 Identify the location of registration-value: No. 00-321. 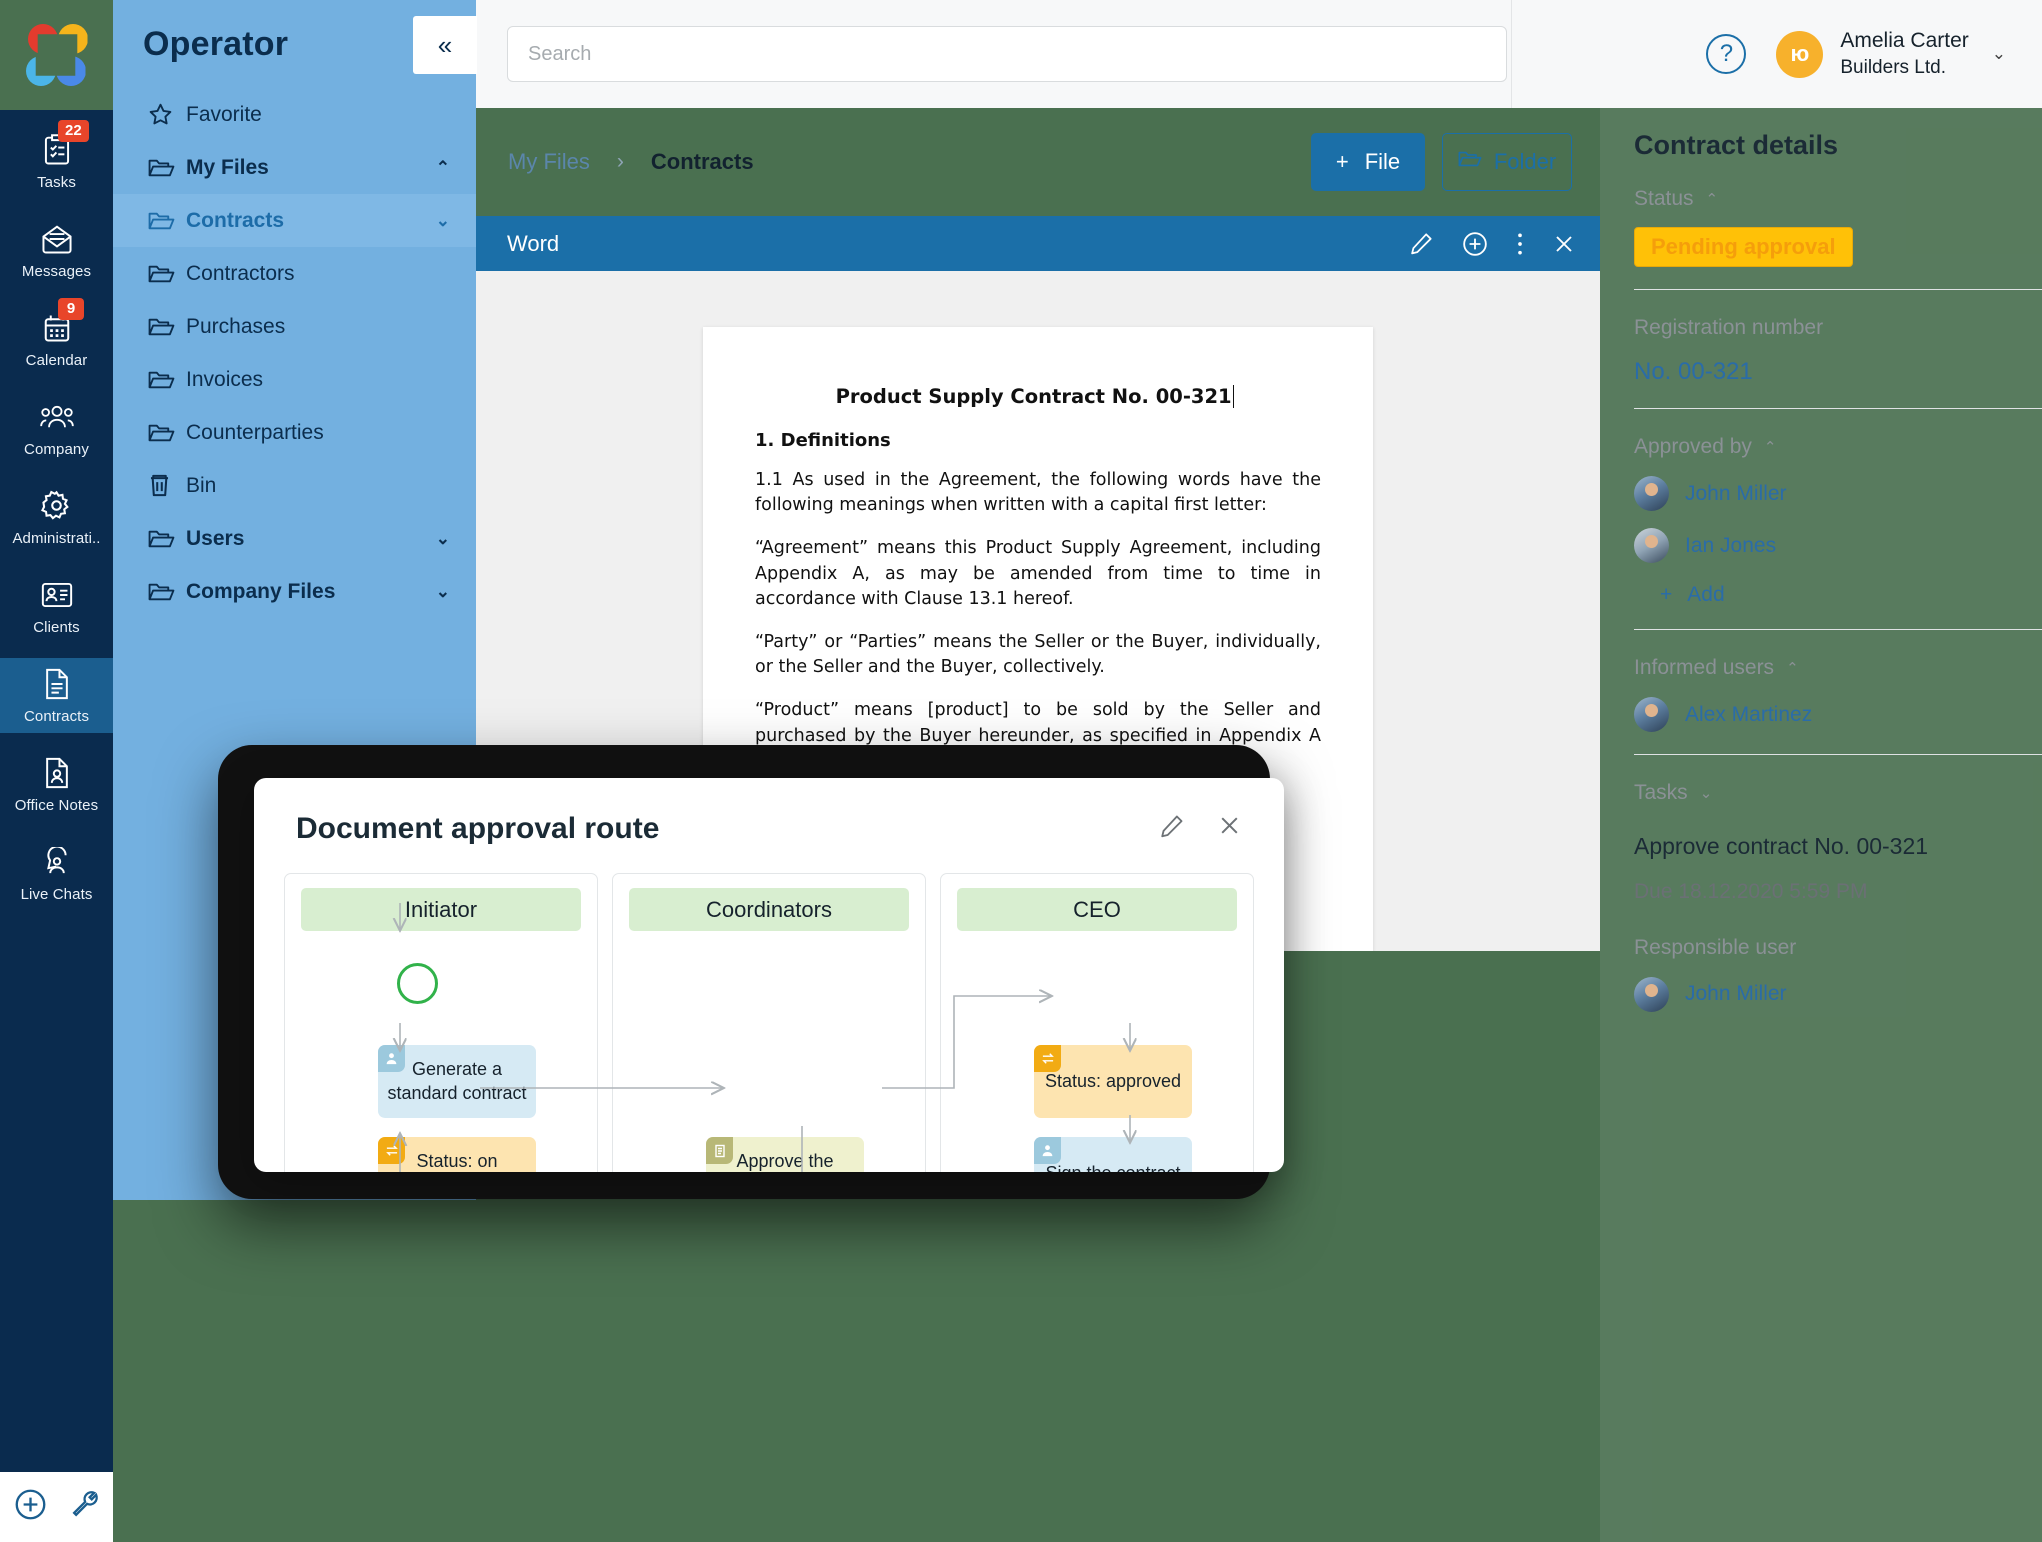
(1826, 372).